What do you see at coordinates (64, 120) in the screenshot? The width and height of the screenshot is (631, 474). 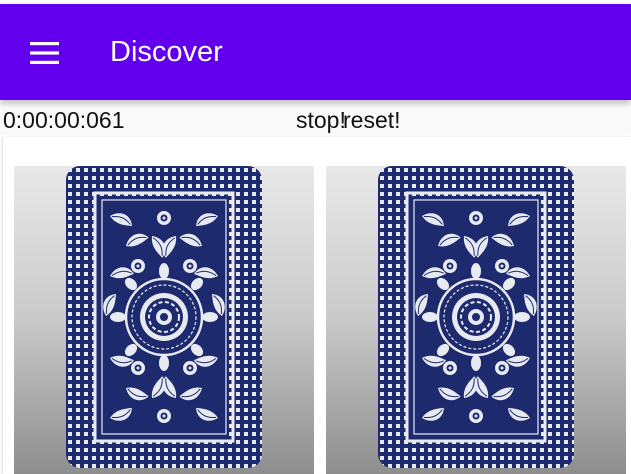 I see `elapsed-timer: 0:00:00:061` at bounding box center [64, 120].